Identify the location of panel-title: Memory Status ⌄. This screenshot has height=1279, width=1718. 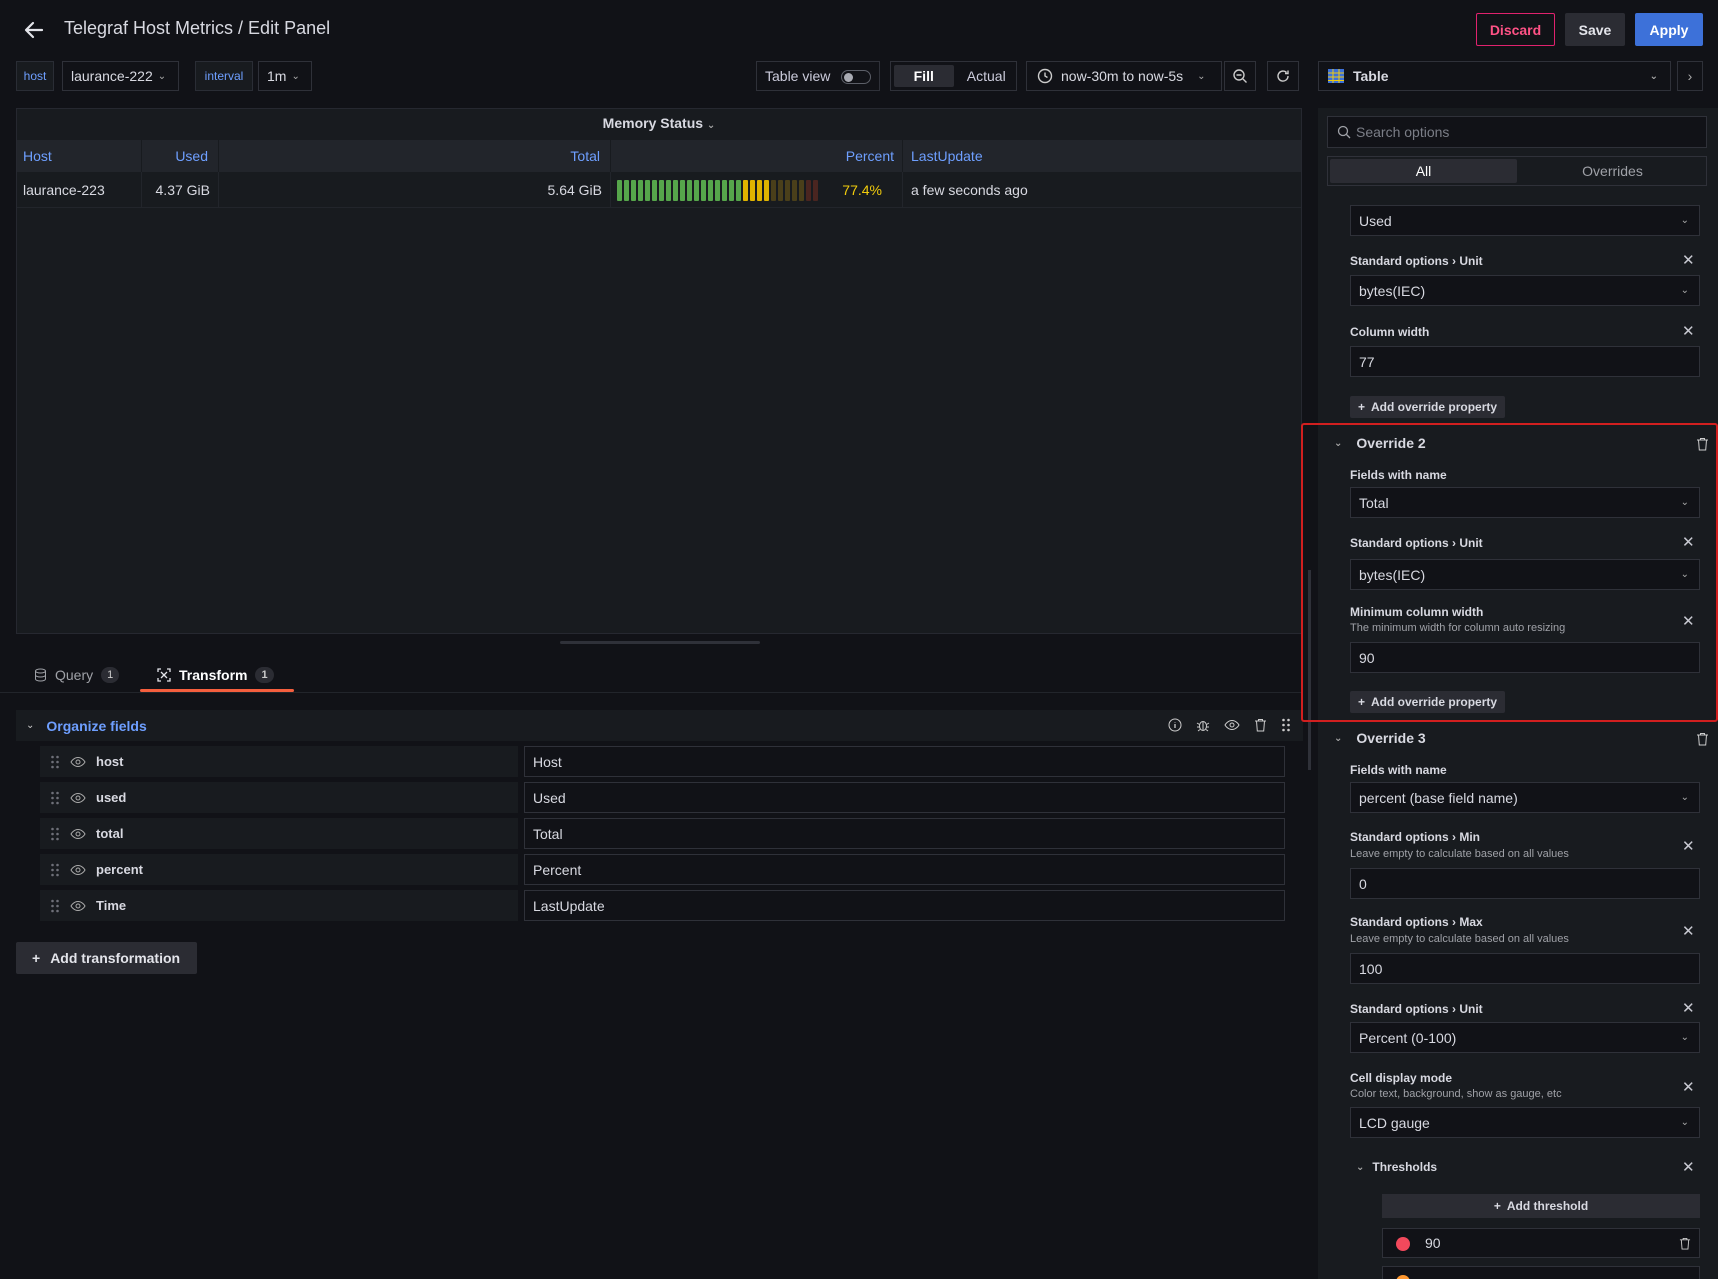
(659, 123).